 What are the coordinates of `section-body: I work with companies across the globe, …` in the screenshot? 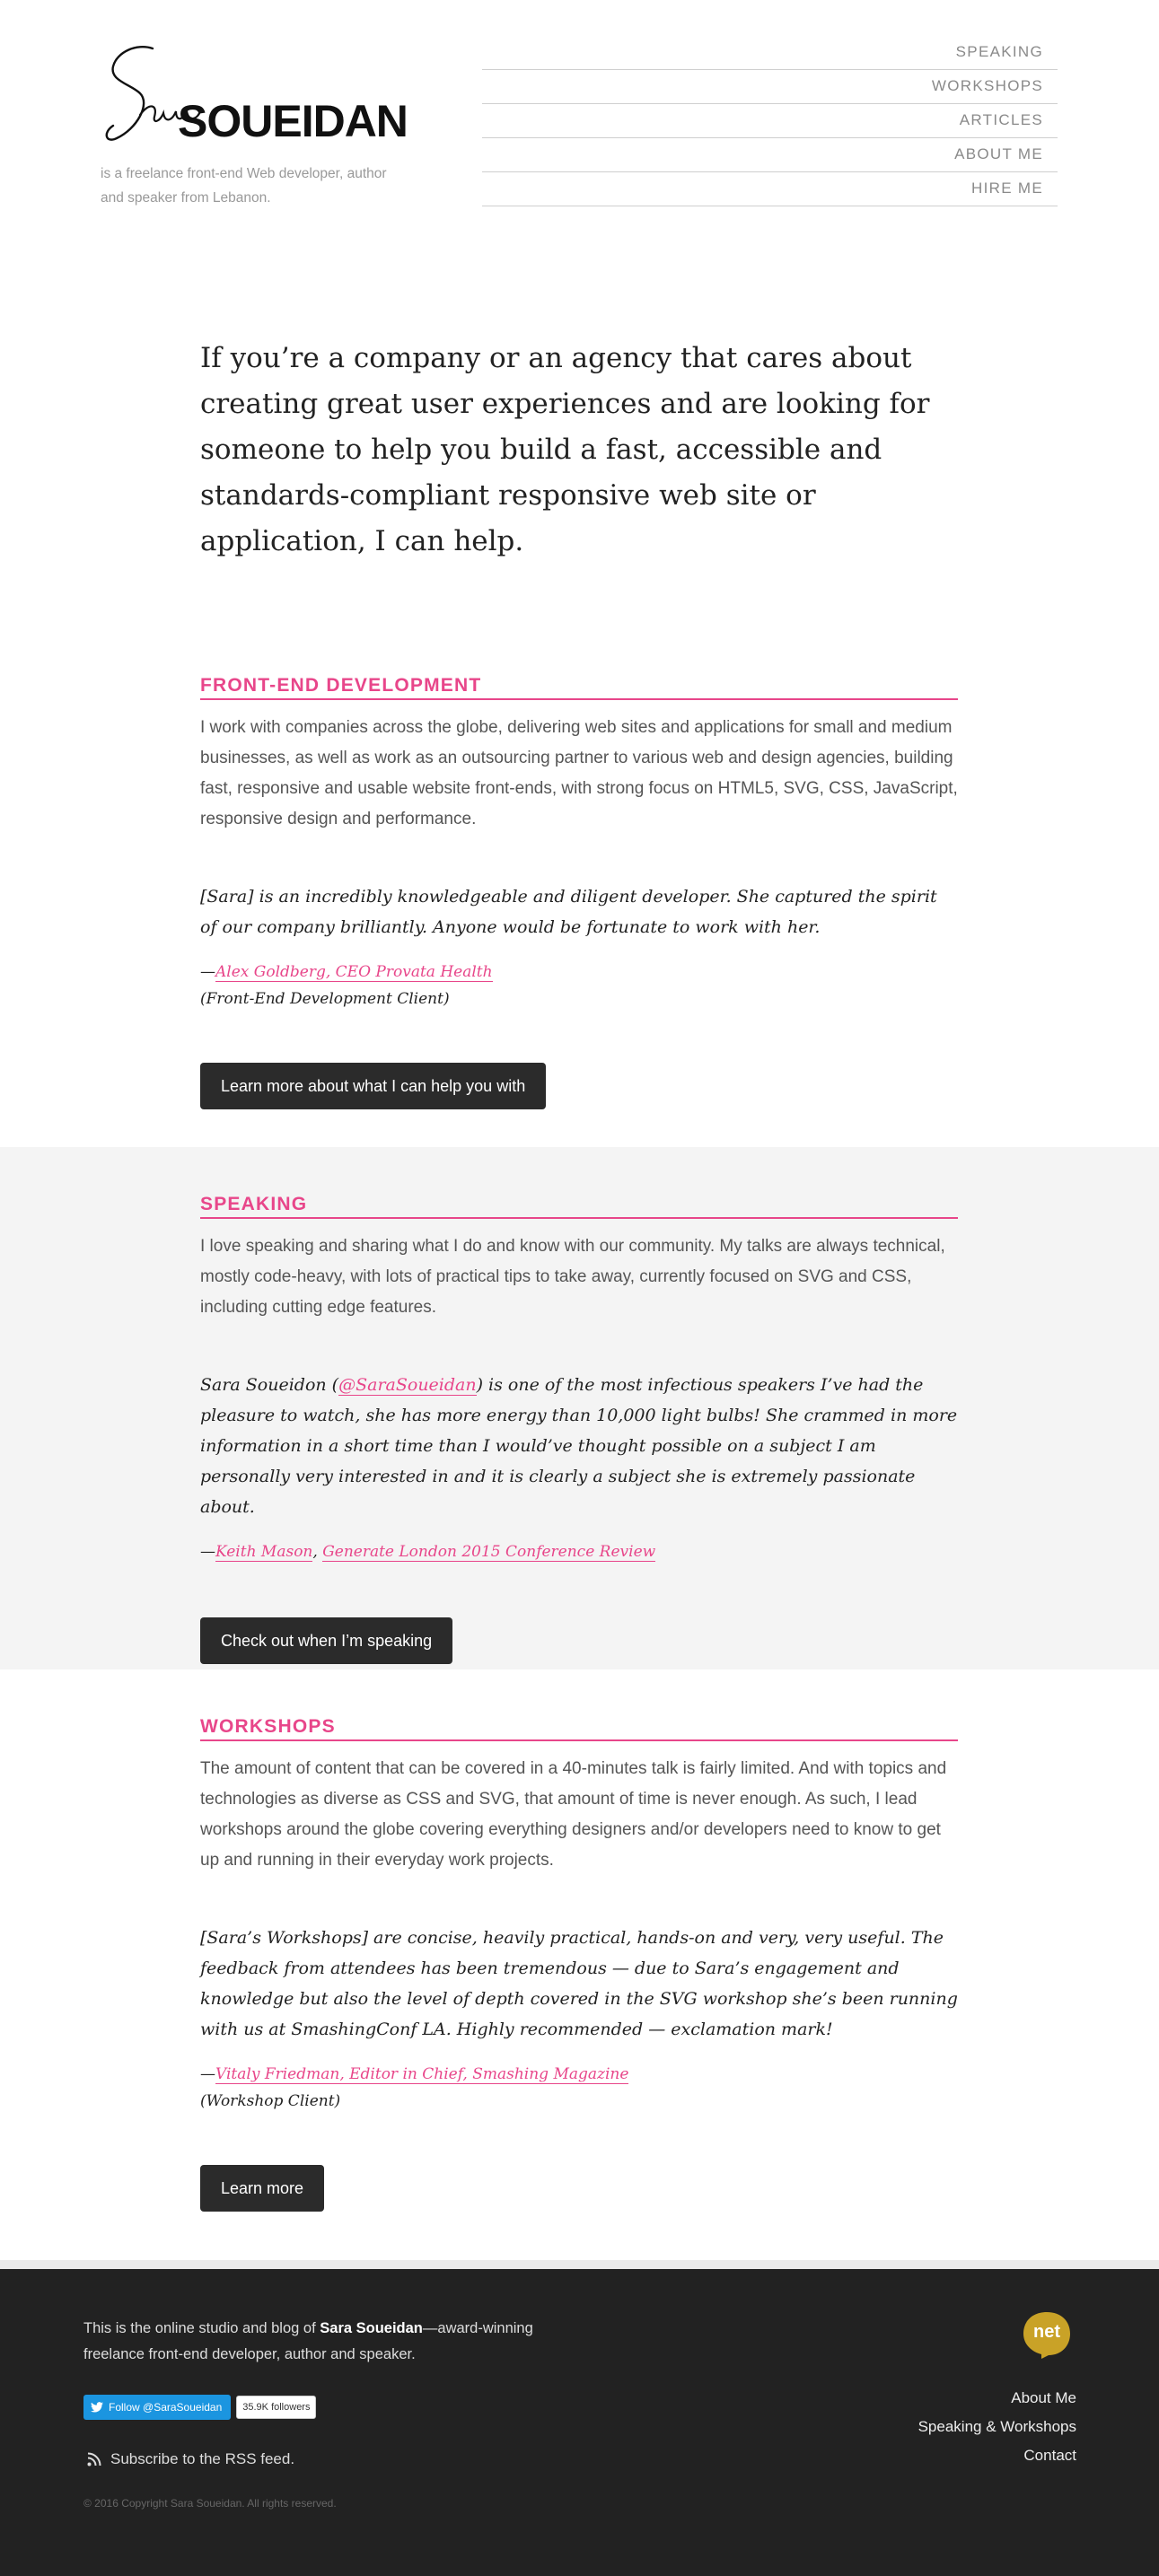 It's located at (579, 773).